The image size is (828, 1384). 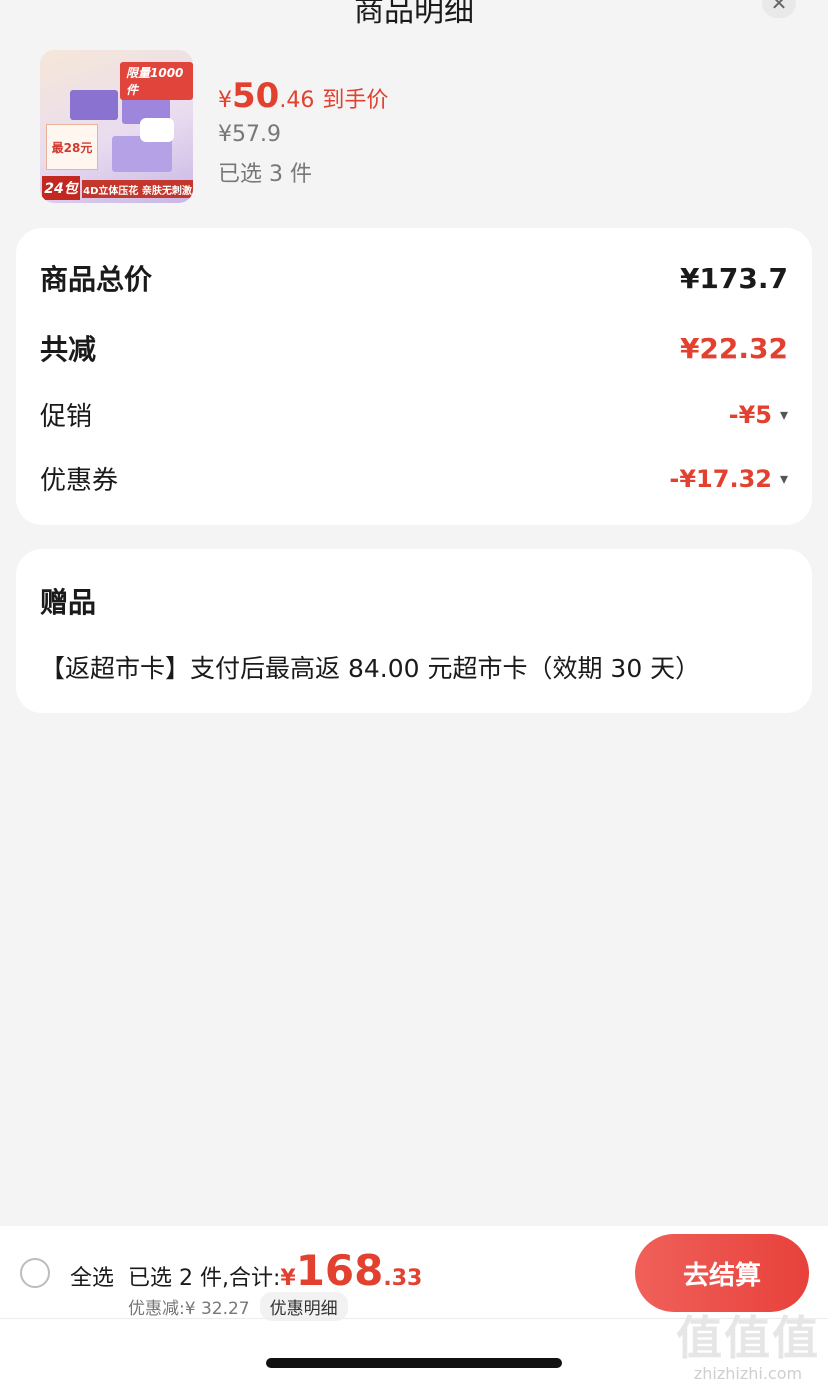 What do you see at coordinates (414, 1363) in the screenshot?
I see `home-indicator` at bounding box center [414, 1363].